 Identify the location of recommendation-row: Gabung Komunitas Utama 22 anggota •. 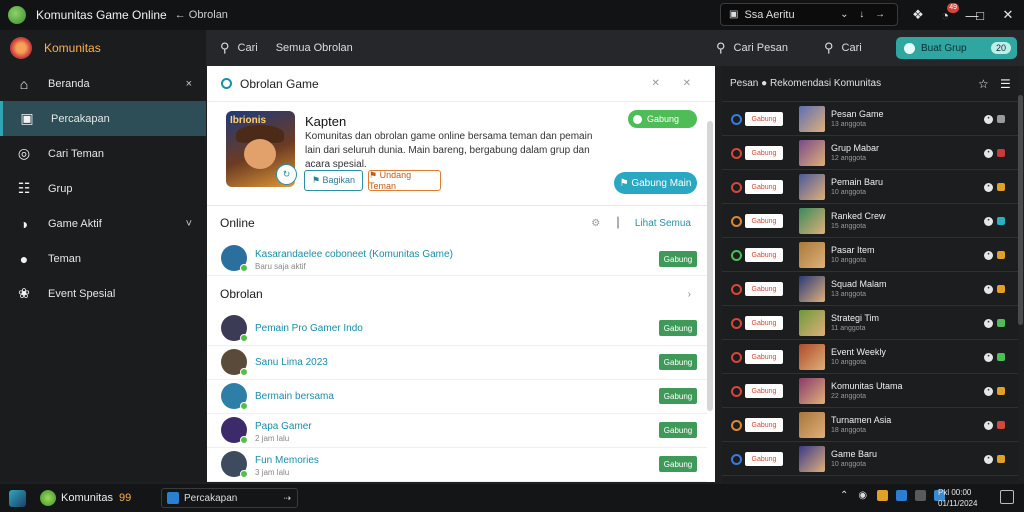
(870, 391).